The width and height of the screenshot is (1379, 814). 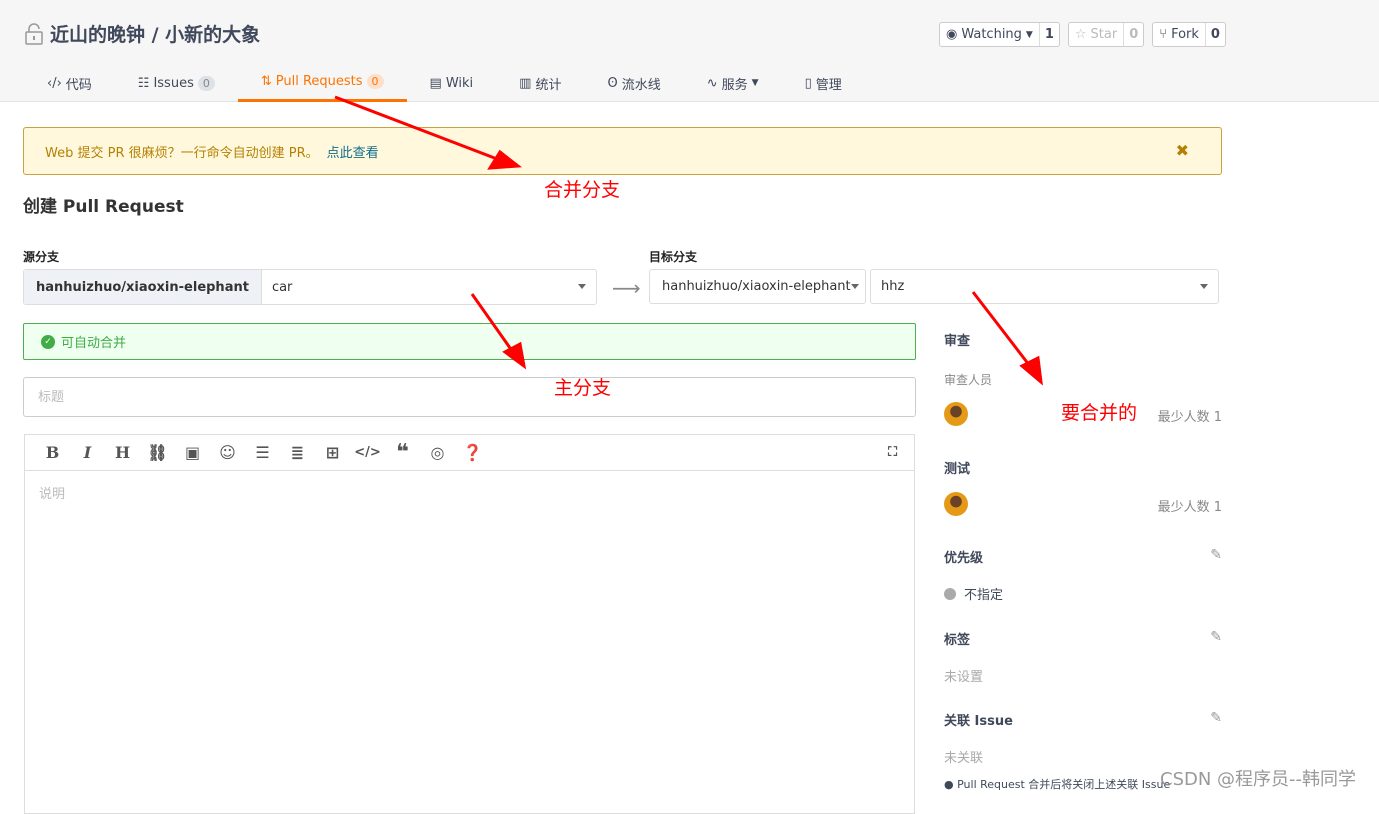 What do you see at coordinates (1099, 413) in the screenshot?
I see `annotation-text: 要合并的` at bounding box center [1099, 413].